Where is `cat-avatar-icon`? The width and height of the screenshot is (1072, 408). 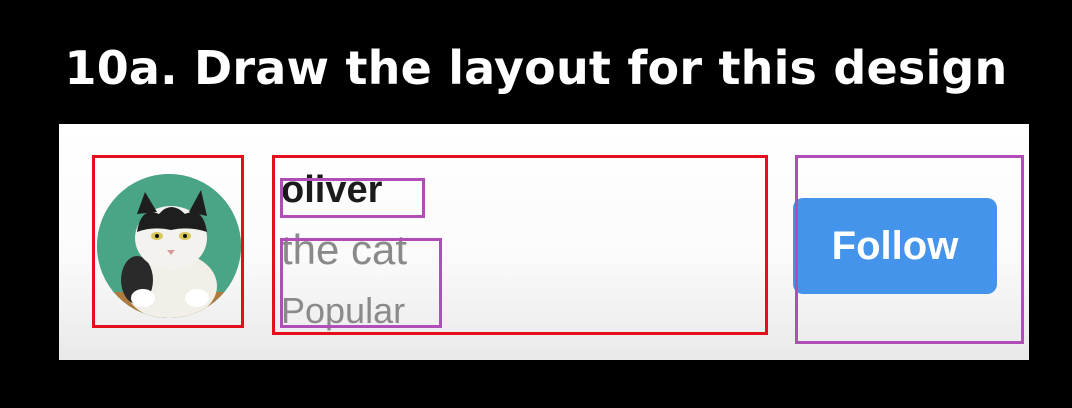 cat-avatar-icon is located at coordinates (169, 246).